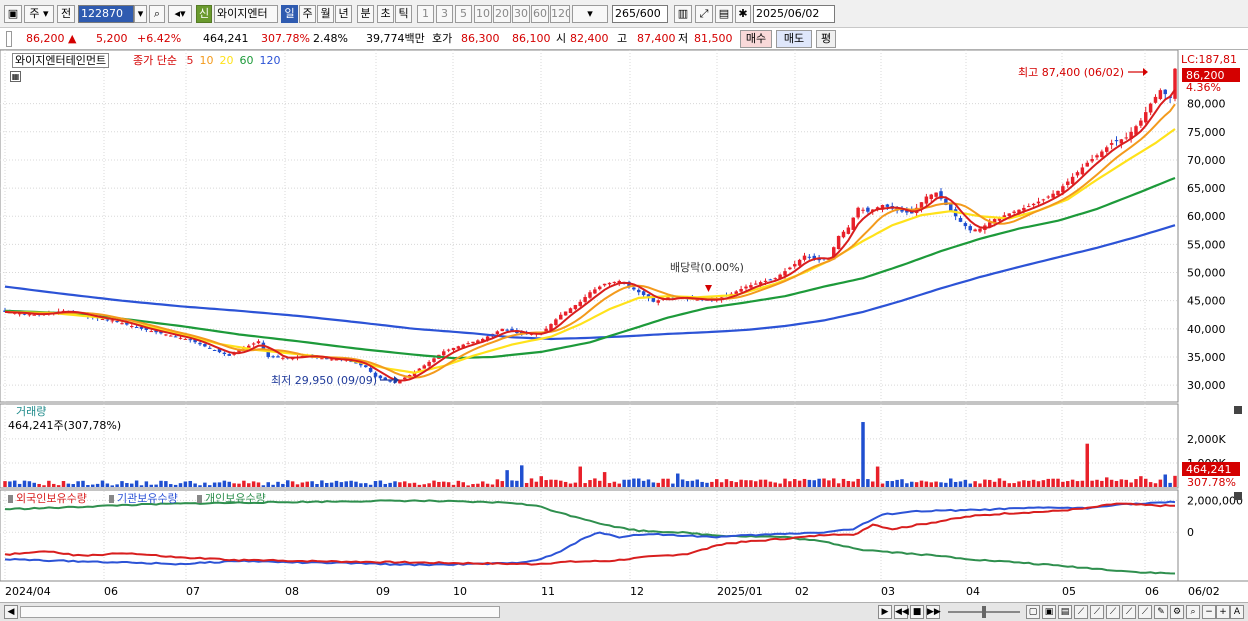 The width and height of the screenshot is (1248, 621). Describe the element at coordinates (1161, 612) in the screenshot. I see `tools-icon: ✎` at that location.